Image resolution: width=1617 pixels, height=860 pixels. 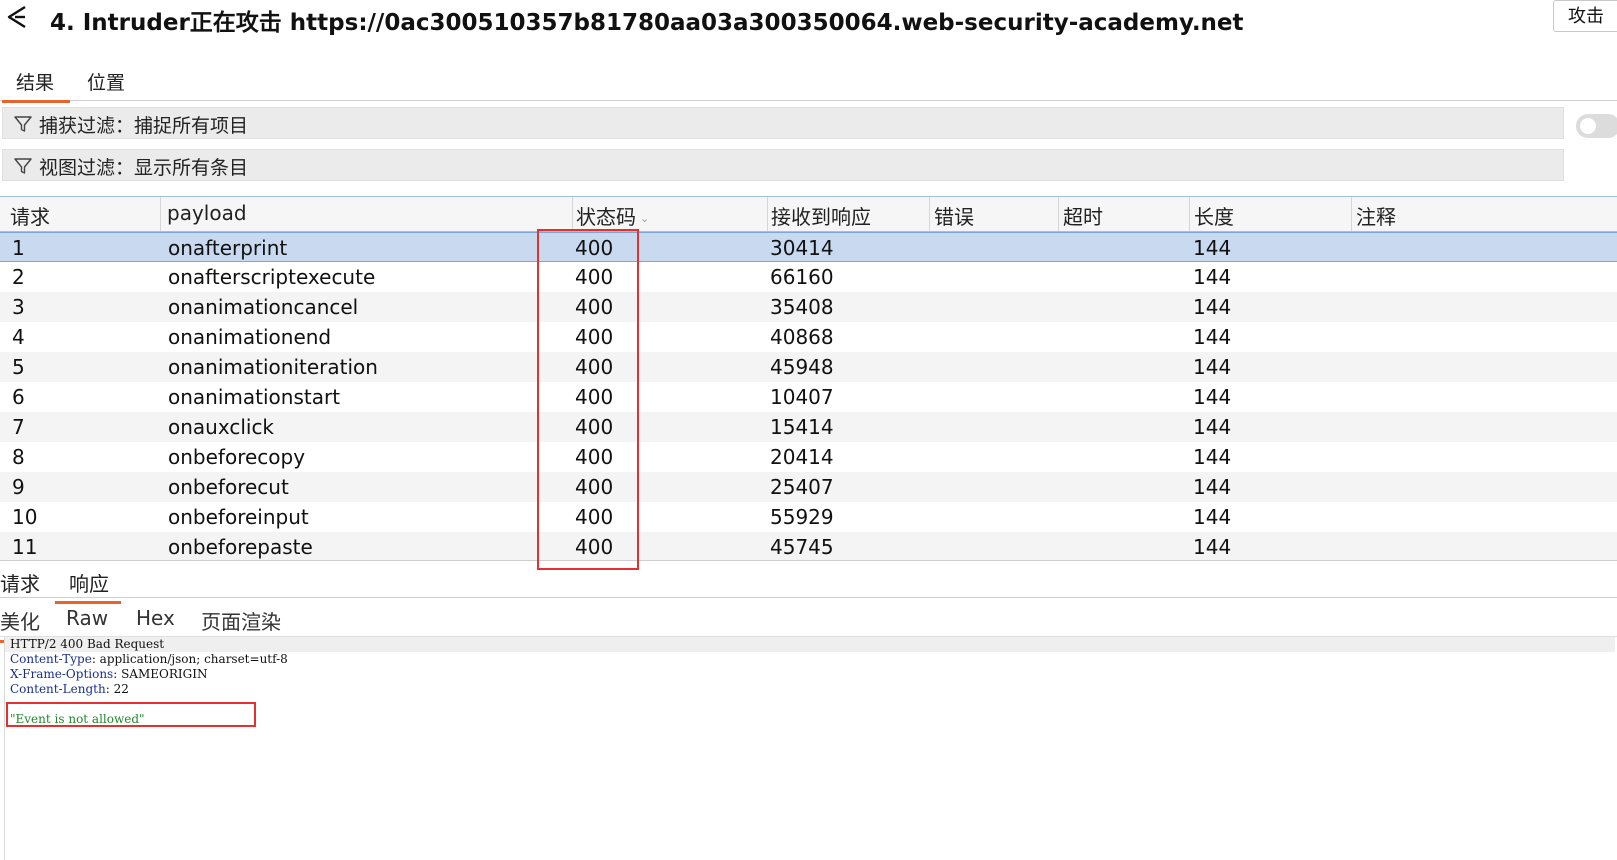 What do you see at coordinates (808, 487) in the screenshot?
I see `table-row: 9 onbeforecut 400 25407 144` at bounding box center [808, 487].